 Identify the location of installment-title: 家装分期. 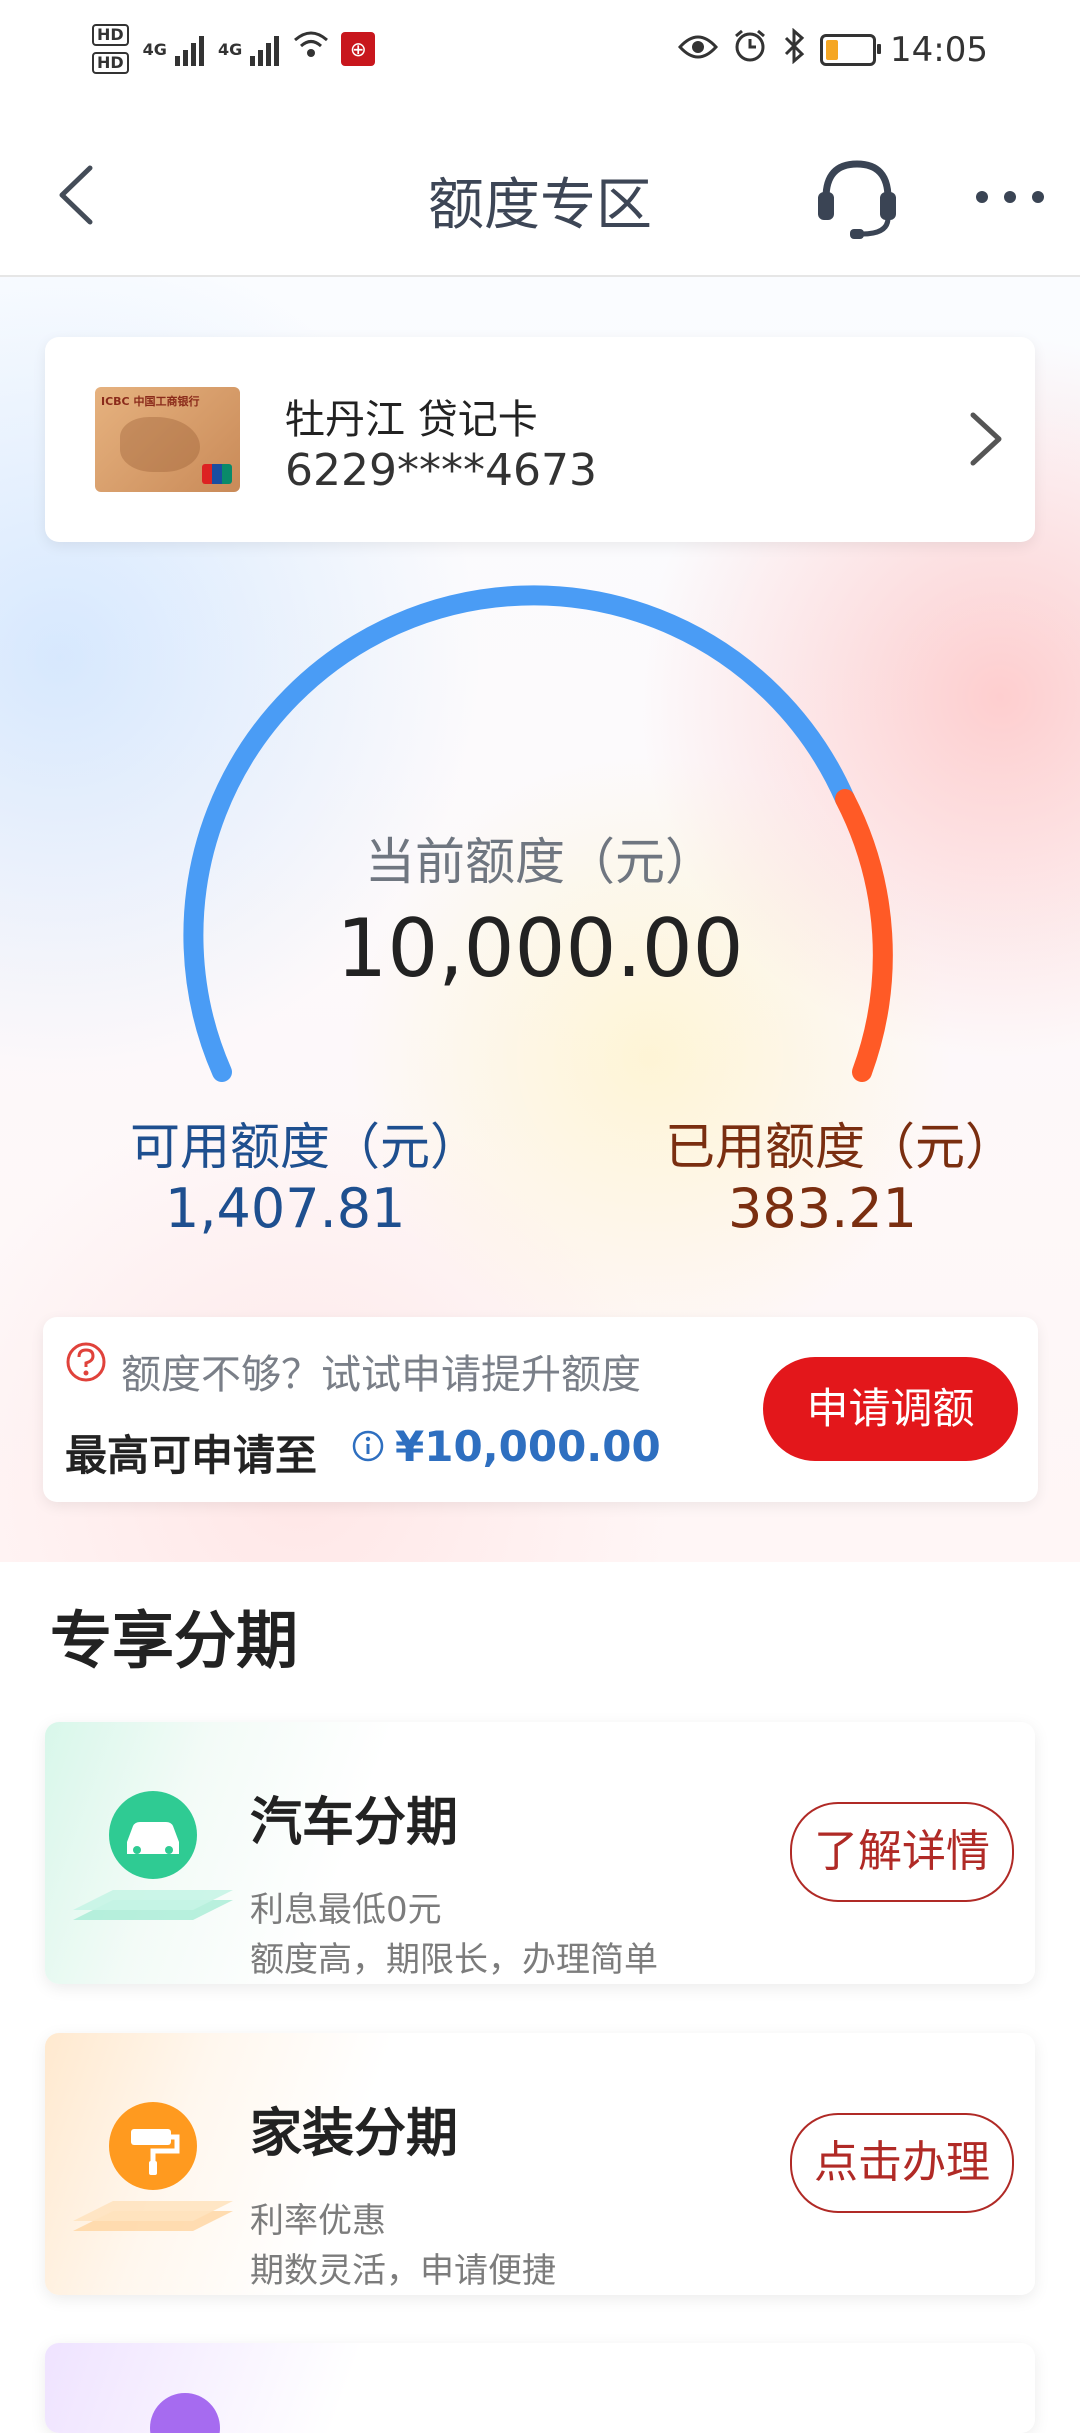
(354, 2134).